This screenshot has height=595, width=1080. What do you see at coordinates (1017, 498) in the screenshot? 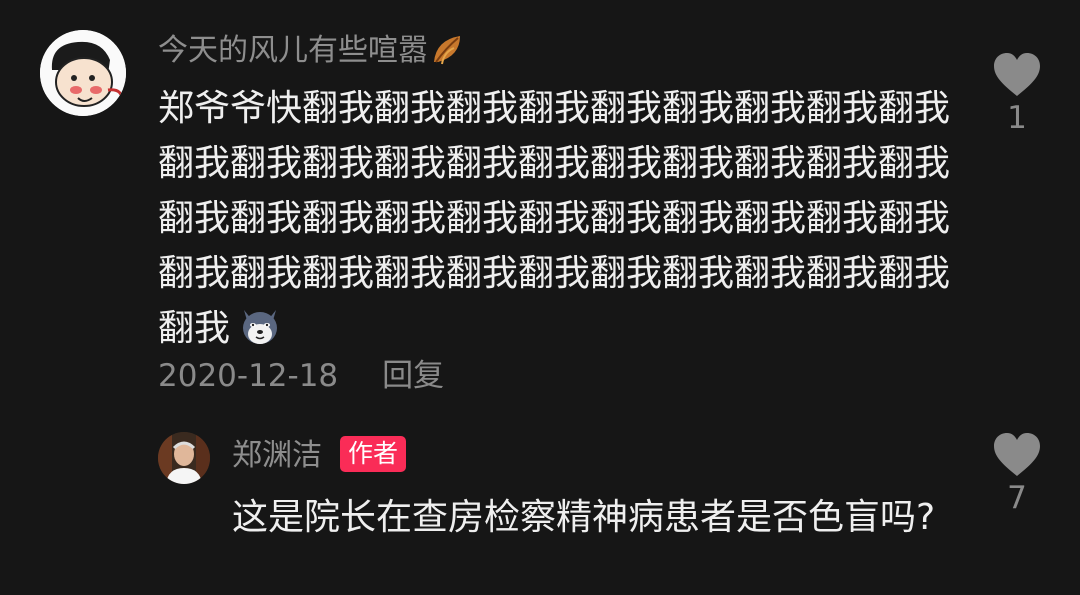
I see `like-count: 7` at bounding box center [1017, 498].